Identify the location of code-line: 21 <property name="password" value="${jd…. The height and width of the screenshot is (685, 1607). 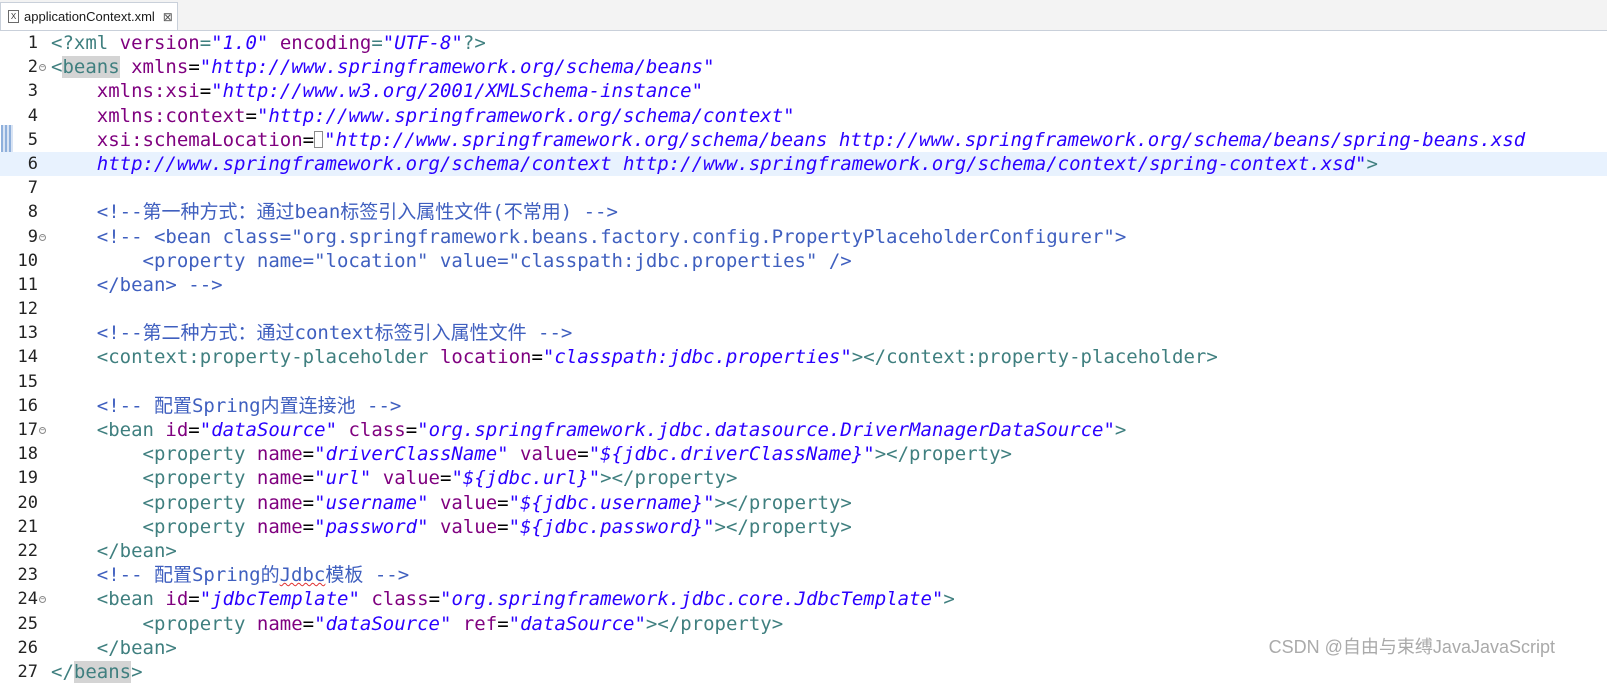
(803, 527).